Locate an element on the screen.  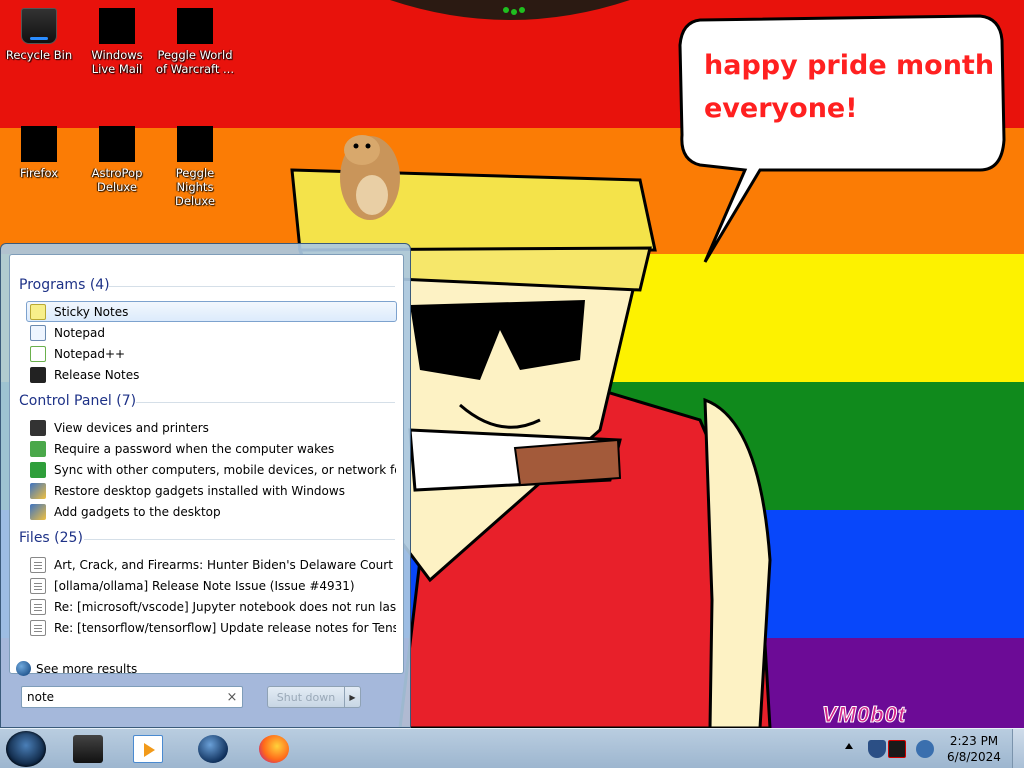
see-more-label: See more results is located at coordinates (87, 668).